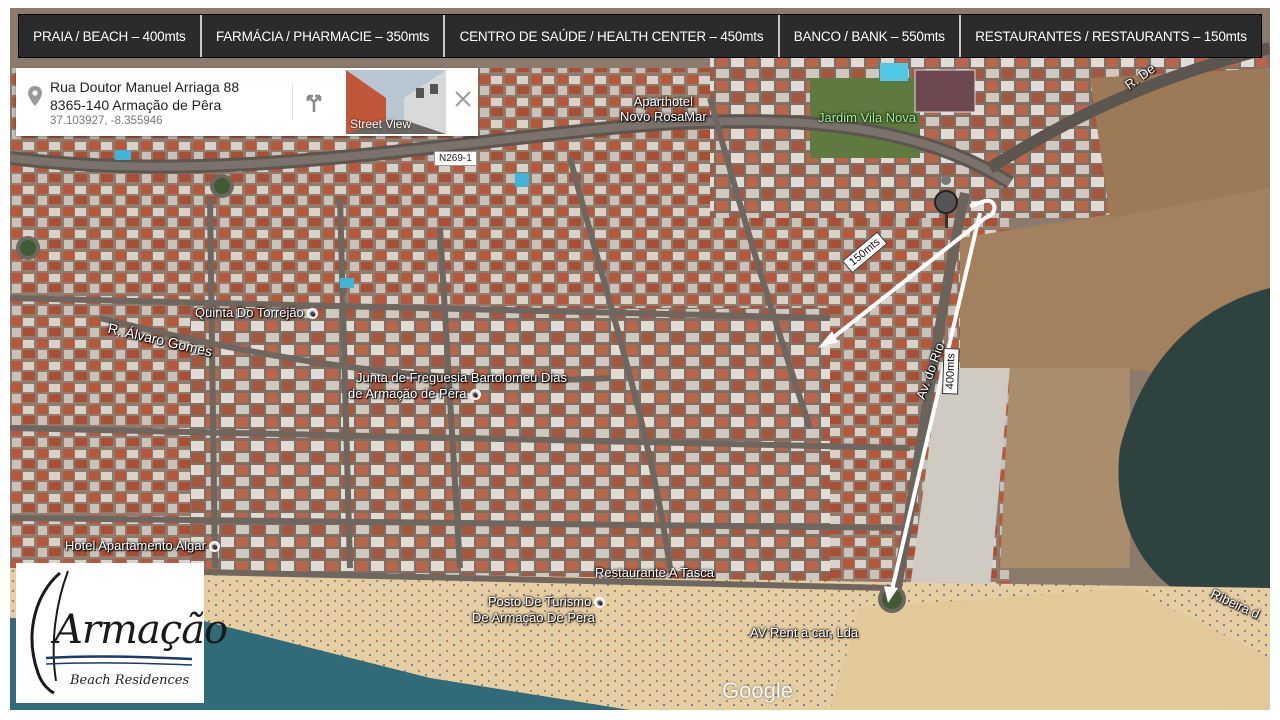  I want to click on distance-beach: PRAIA / BEACH – 400mts, so click(110, 36).